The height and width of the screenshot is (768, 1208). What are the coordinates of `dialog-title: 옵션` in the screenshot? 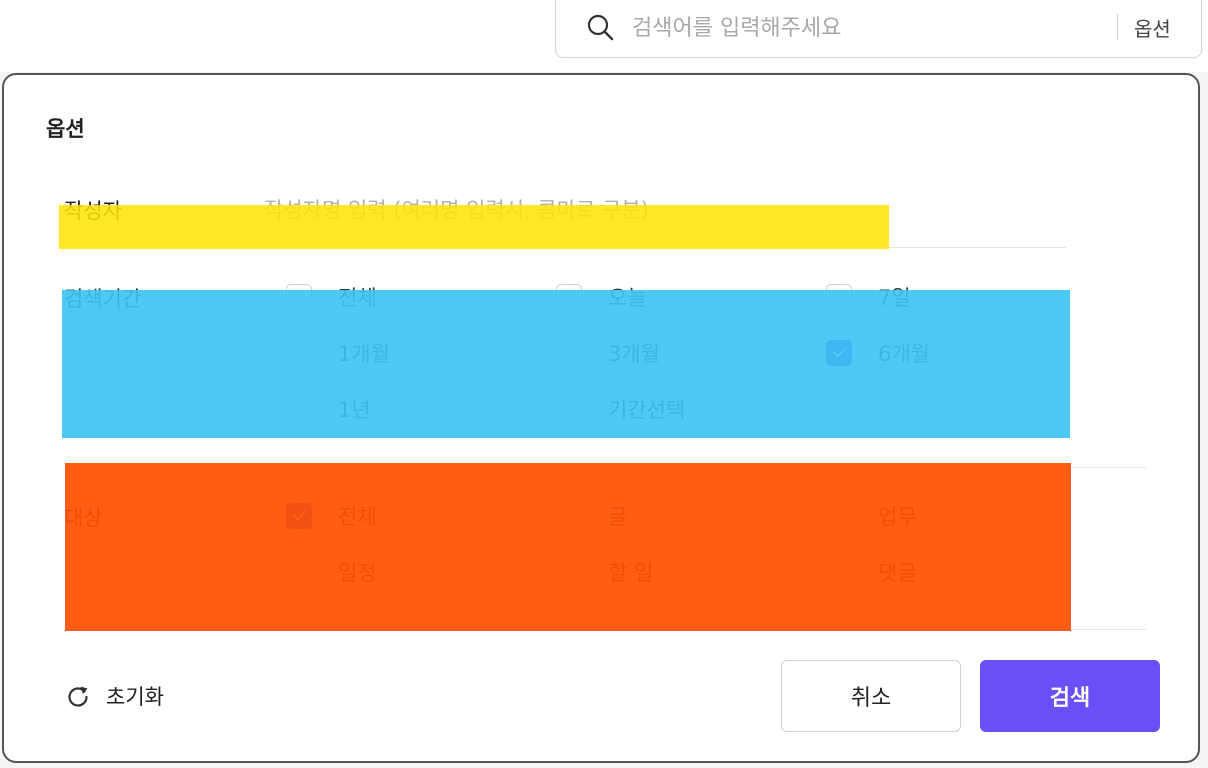 It's located at (65, 129).